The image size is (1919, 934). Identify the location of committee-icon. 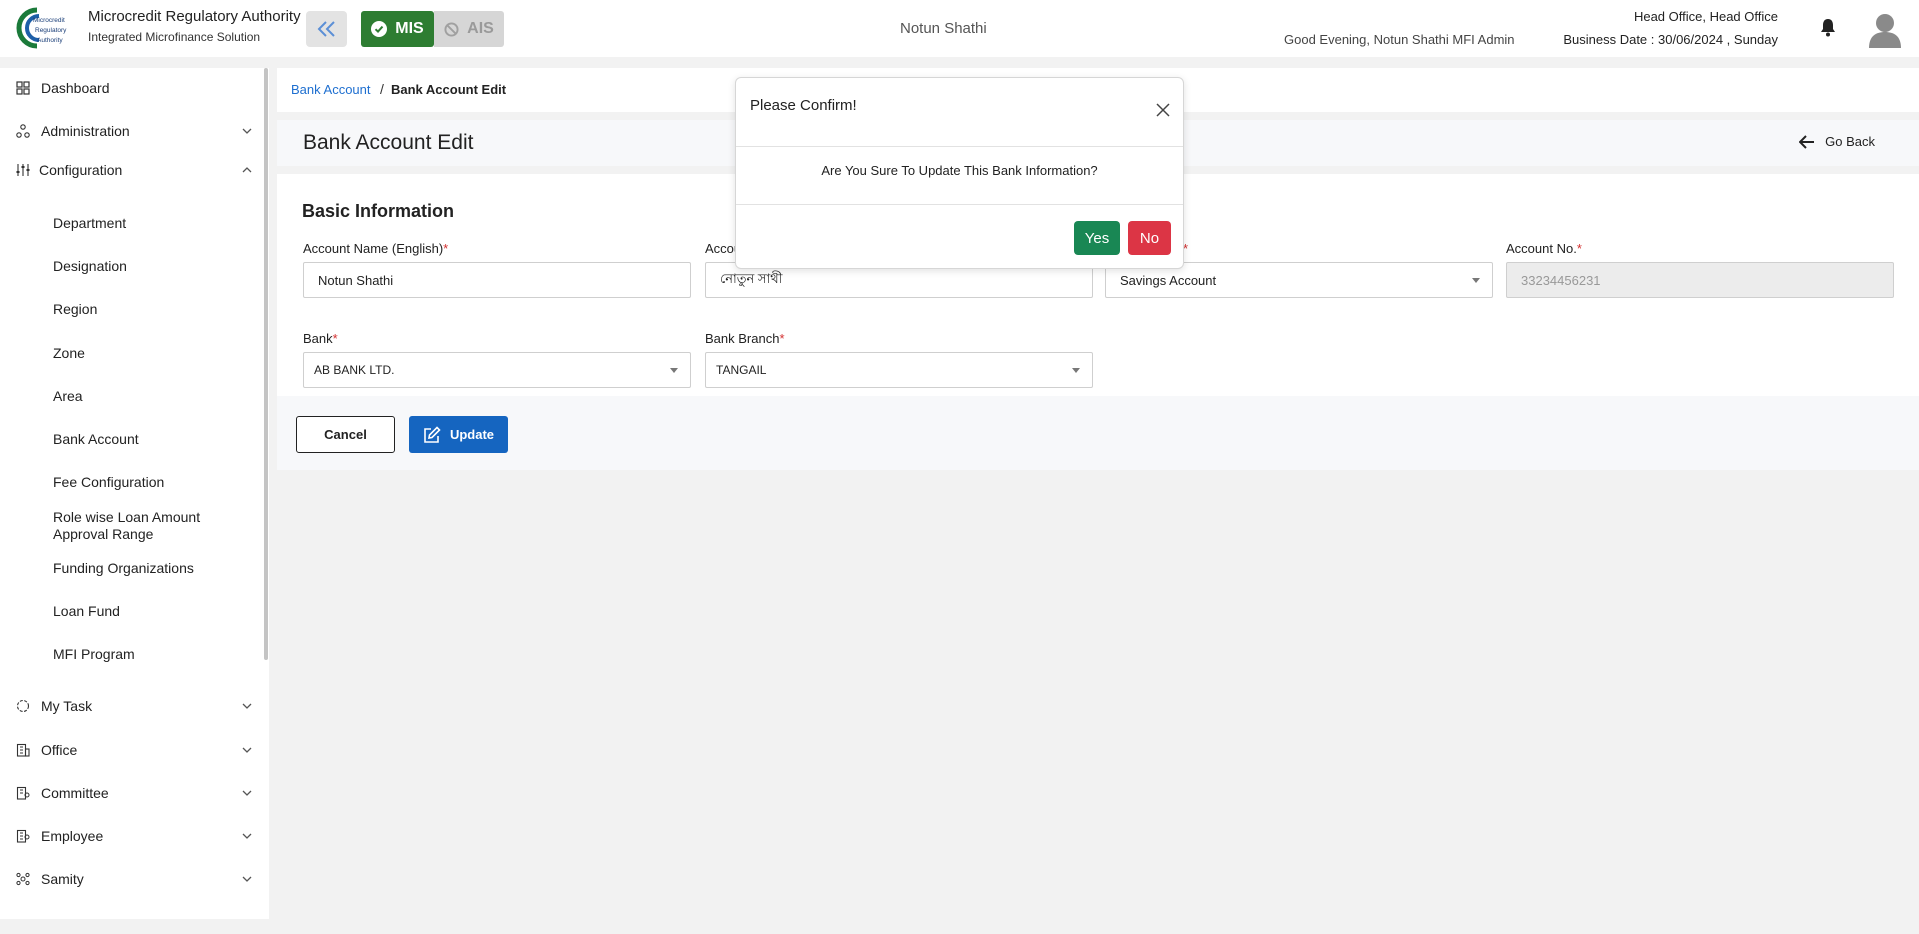
(23, 793).